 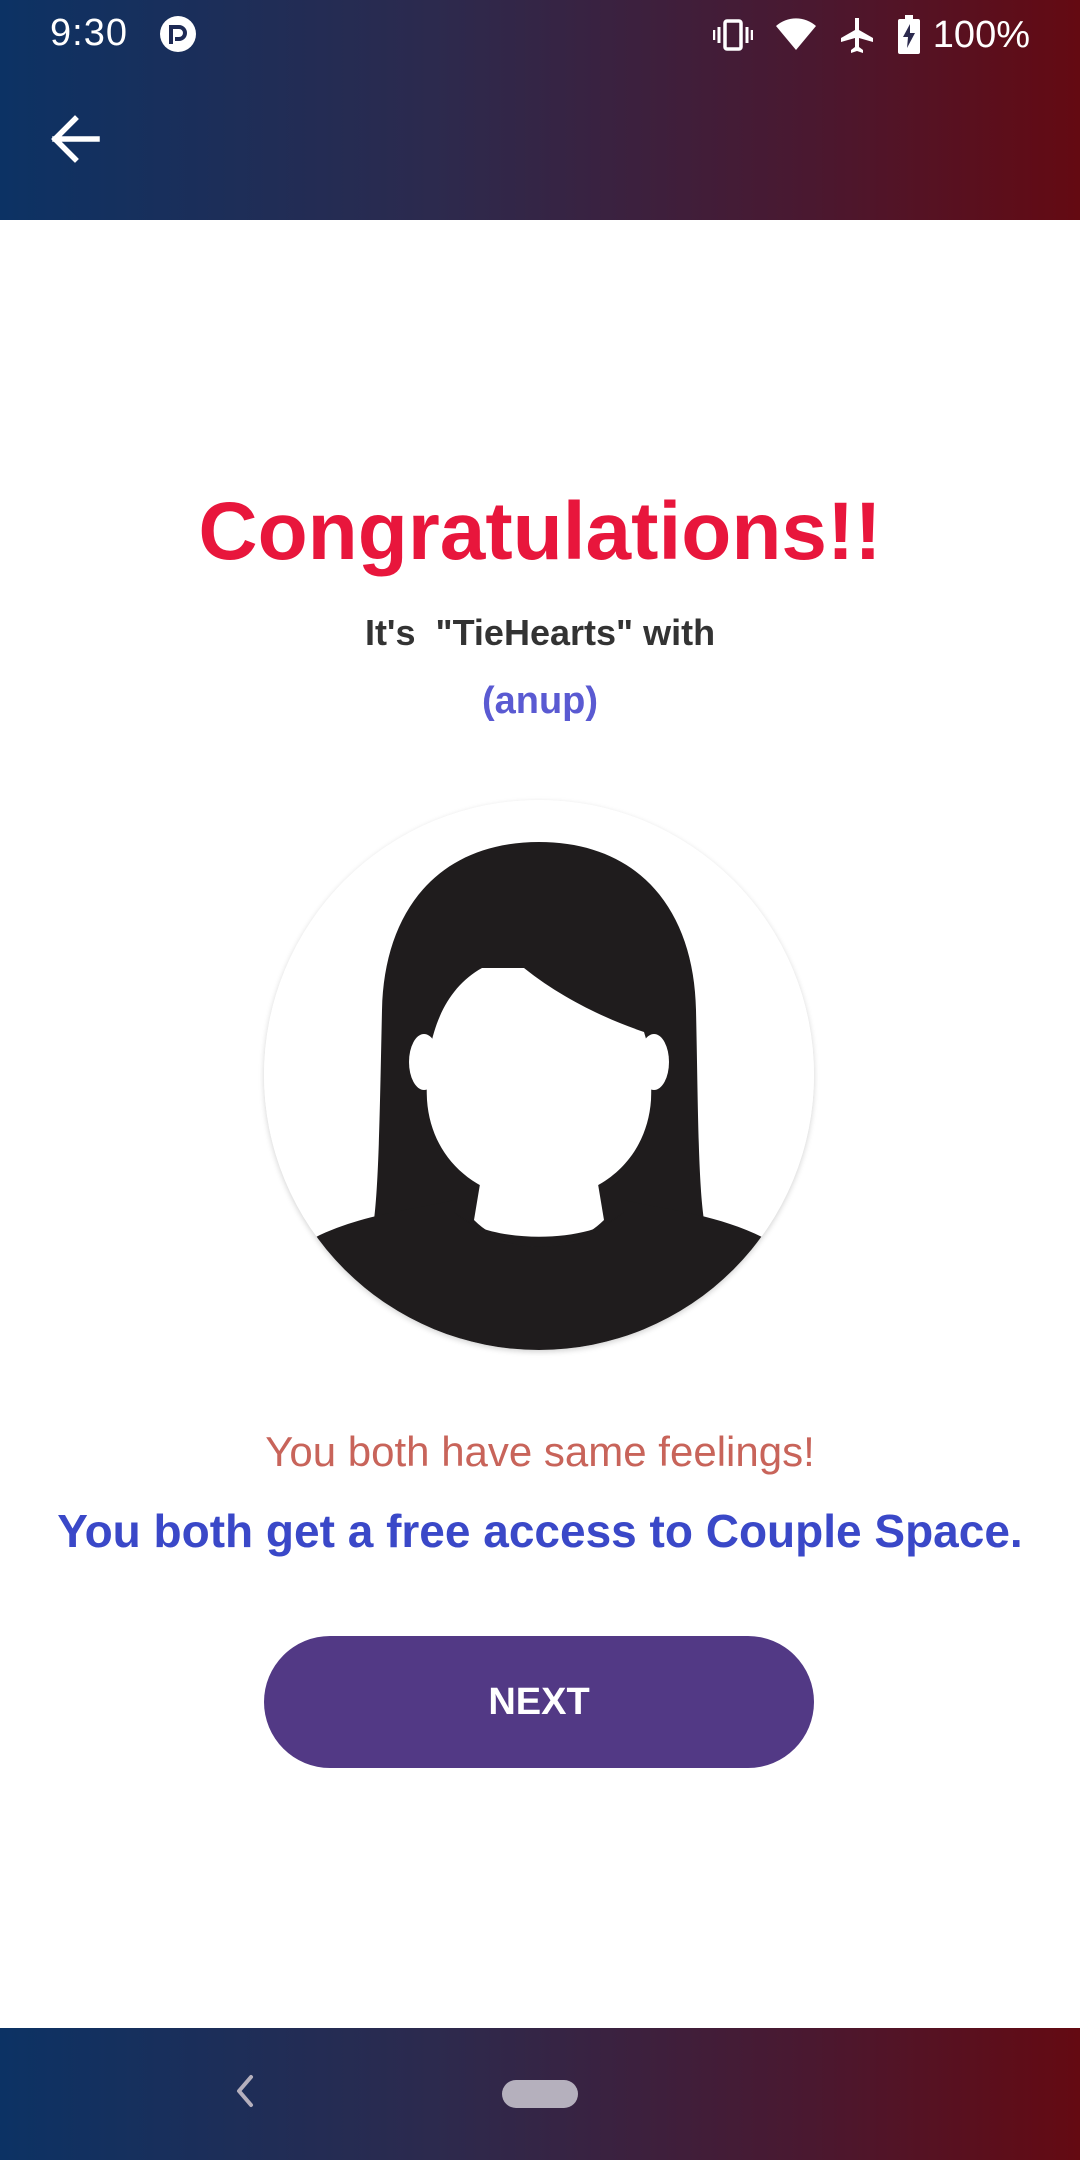 I want to click on status-bar: 9:30 100%, so click(x=540, y=35).